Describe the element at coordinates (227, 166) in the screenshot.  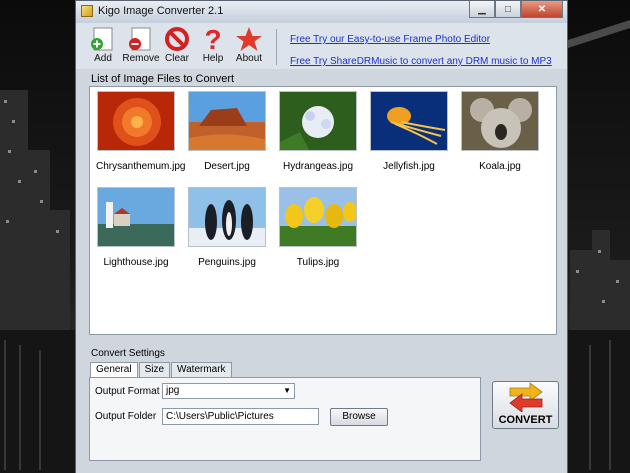
I see `file-name: Desert.jpg` at that location.